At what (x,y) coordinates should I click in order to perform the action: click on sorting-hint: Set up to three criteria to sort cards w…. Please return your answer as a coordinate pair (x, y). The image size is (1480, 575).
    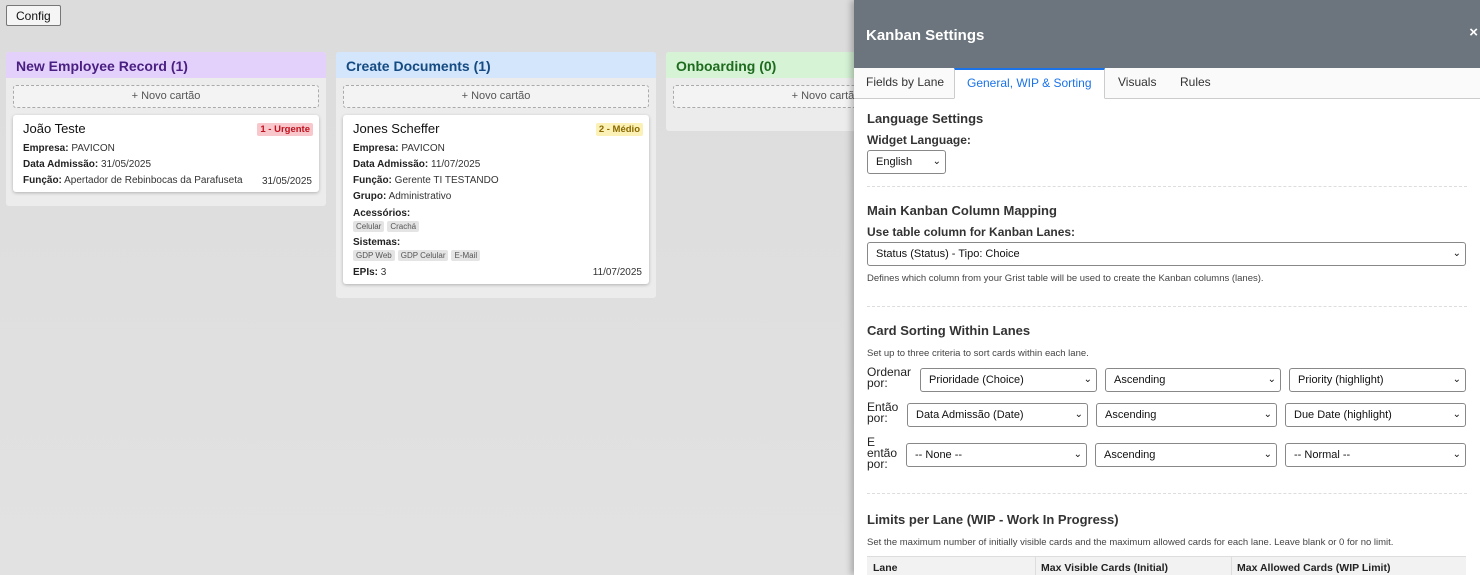
    Looking at the image, I should click on (978, 353).